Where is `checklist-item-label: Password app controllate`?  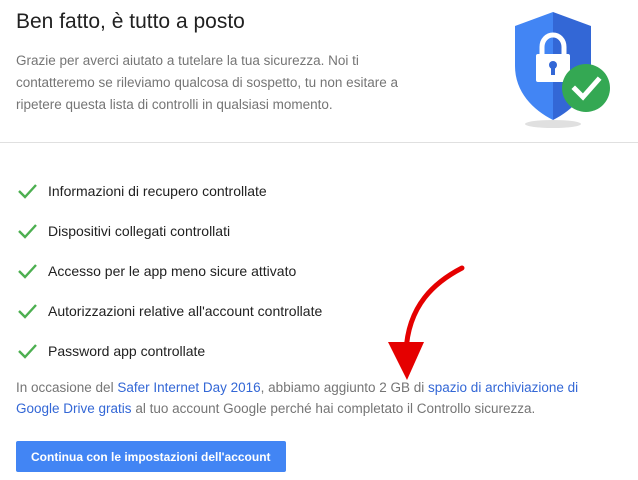
checklist-item-label: Password app controllate is located at coordinates (127, 351).